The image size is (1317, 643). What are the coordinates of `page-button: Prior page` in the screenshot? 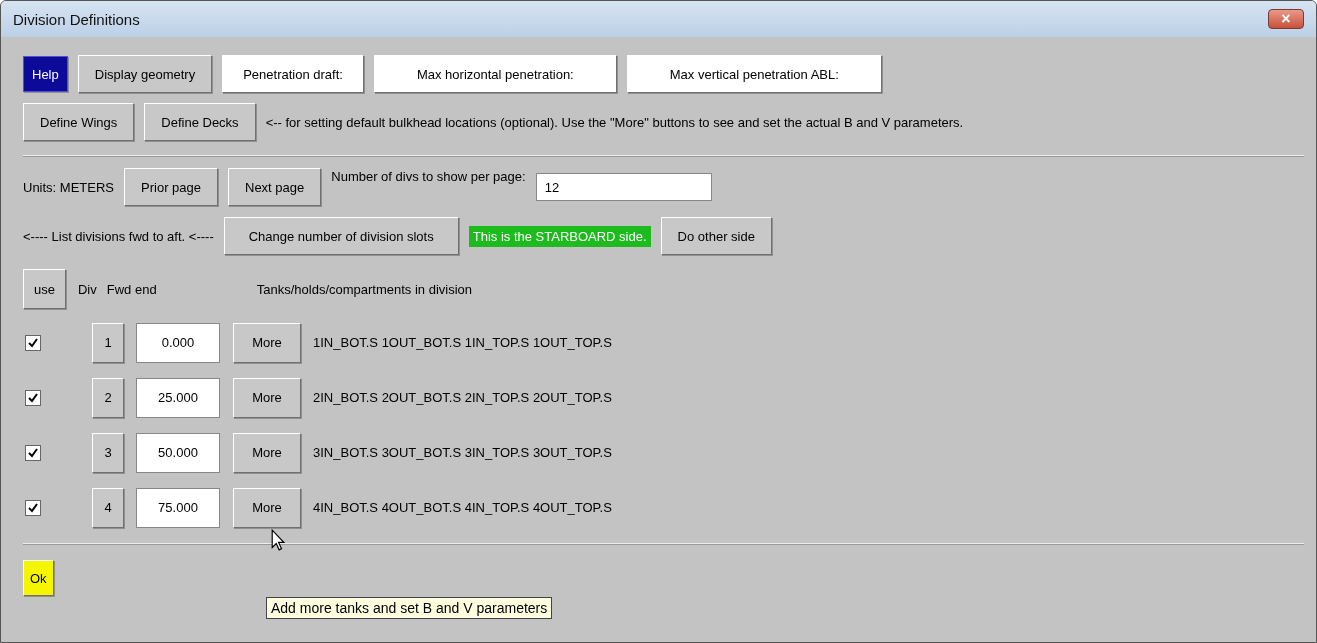 It's located at (171, 187).